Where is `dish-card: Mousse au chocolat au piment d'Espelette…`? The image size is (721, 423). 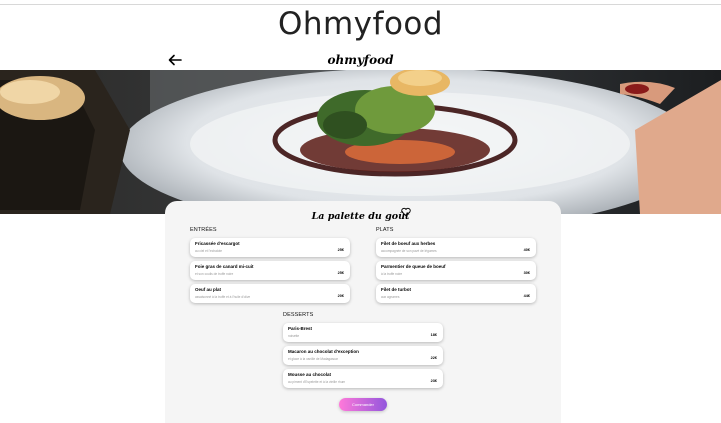 dish-card: Mousse au chocolat au piment d'Espelette… is located at coordinates (363, 378).